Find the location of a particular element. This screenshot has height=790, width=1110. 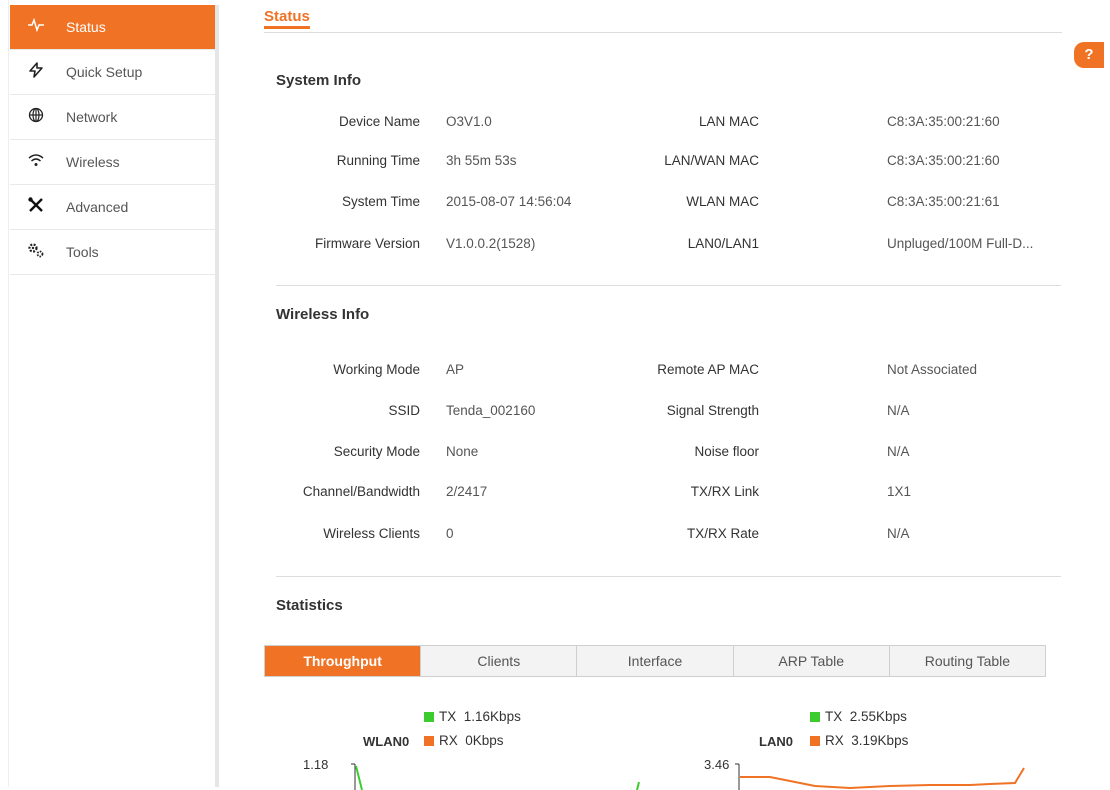

pulse-icon is located at coordinates (36, 26).